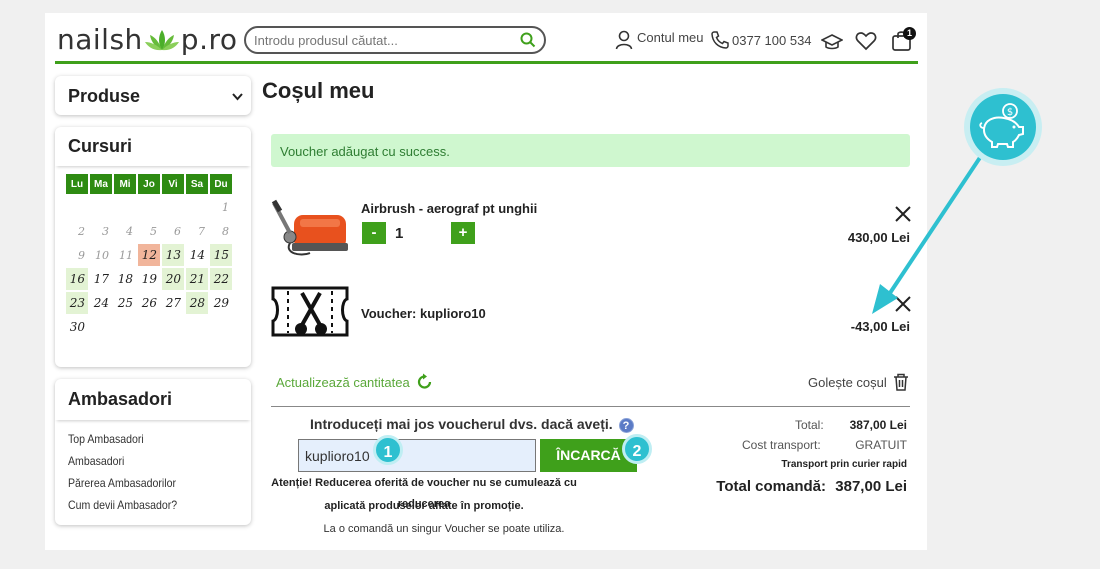 This screenshot has height=569, width=1100. I want to click on piggy-bank-badge: $, so click(1003, 127).